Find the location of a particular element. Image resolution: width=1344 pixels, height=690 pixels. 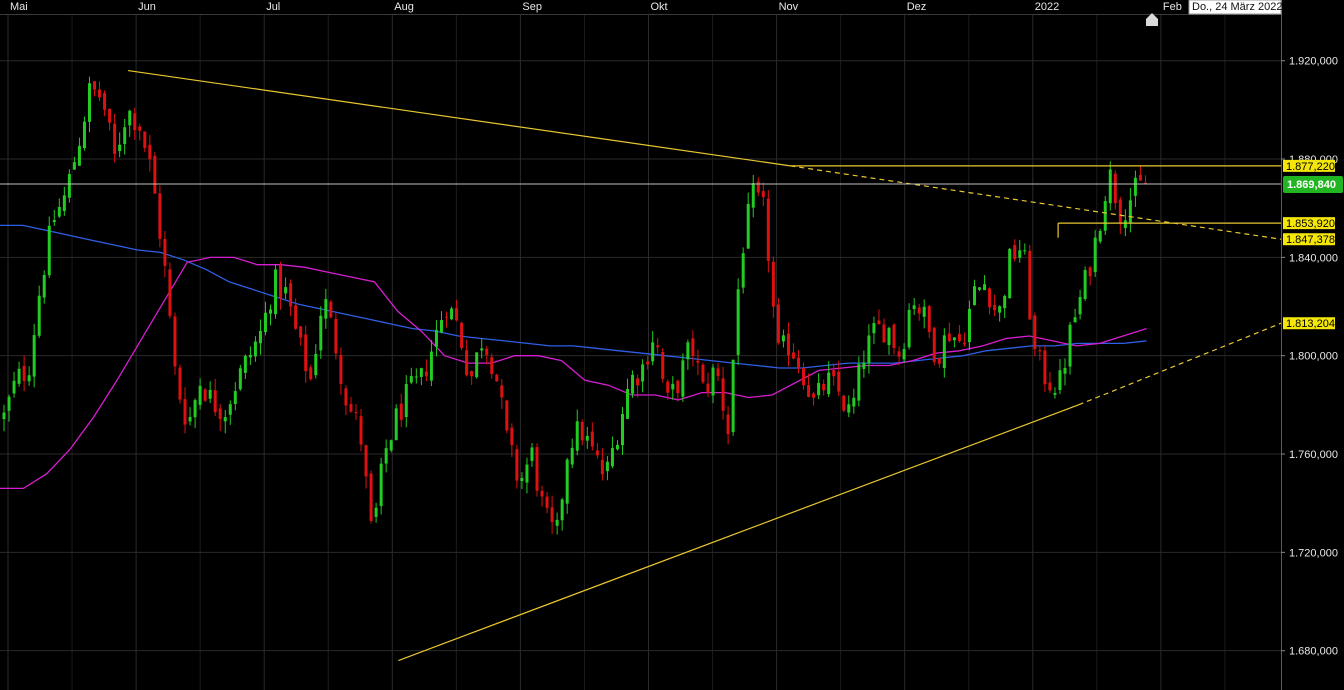

month-tick-label: Jun is located at coordinates (147, 7).